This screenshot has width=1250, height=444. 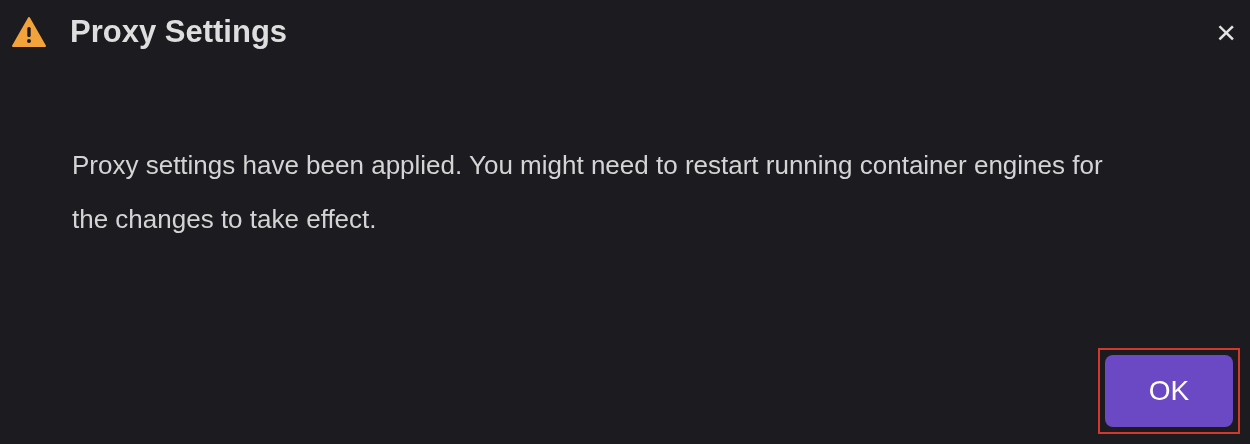 What do you see at coordinates (179, 32) in the screenshot?
I see `dialog-title: Proxy Settings` at bounding box center [179, 32].